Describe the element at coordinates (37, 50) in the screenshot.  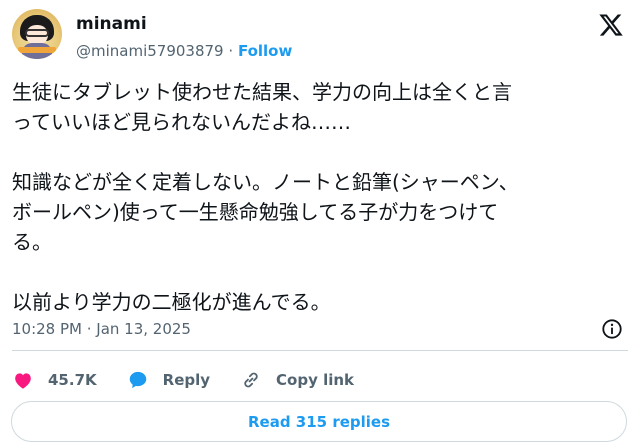
I see `avatar-tag` at that location.